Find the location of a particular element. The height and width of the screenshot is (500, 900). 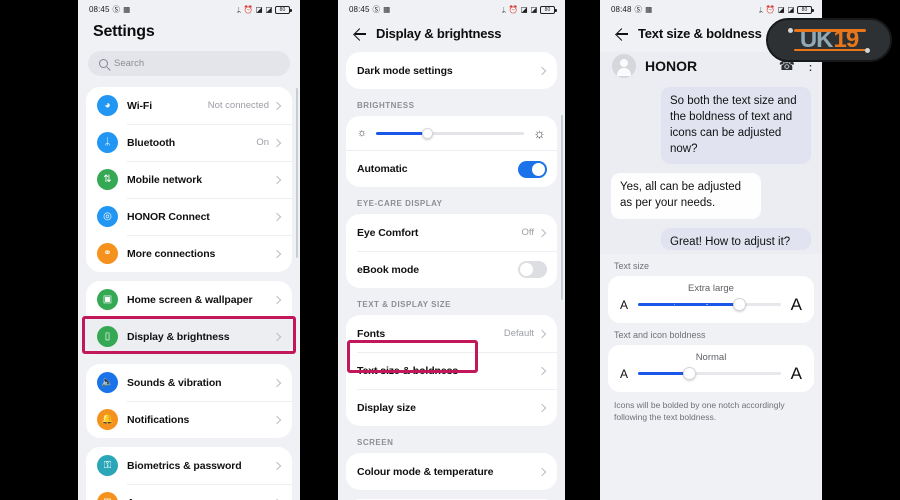

brightness-track is located at coordinates (450, 133).